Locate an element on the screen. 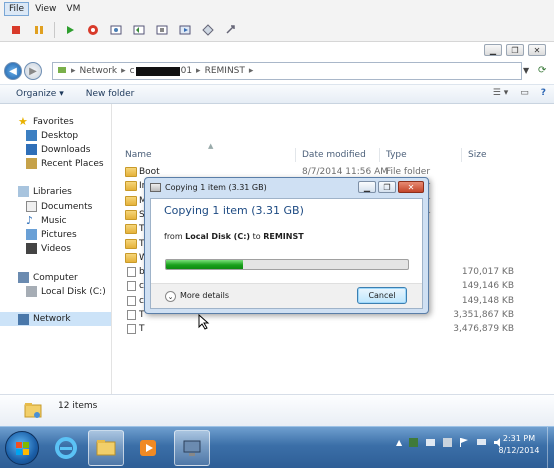 Image resolution: width=554 pixels, height=468 pixels. nav-libraries-label: Libraries is located at coordinates (52, 191).